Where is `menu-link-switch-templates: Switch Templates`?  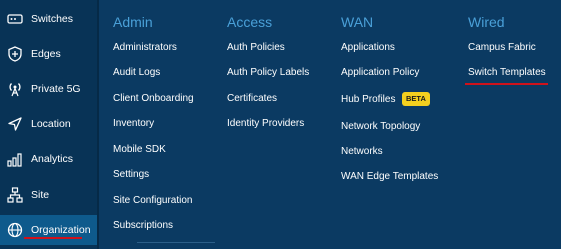 menu-link-switch-templates: Switch Templates is located at coordinates (507, 72).